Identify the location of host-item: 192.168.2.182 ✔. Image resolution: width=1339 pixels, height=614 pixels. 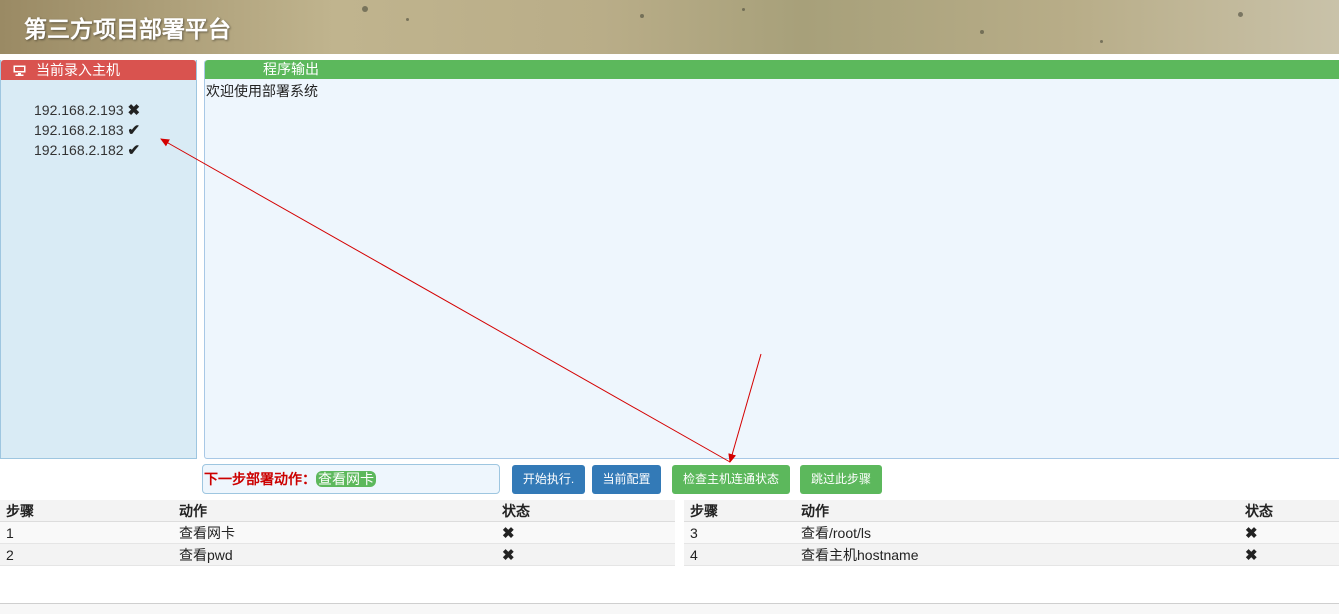
(115, 150).